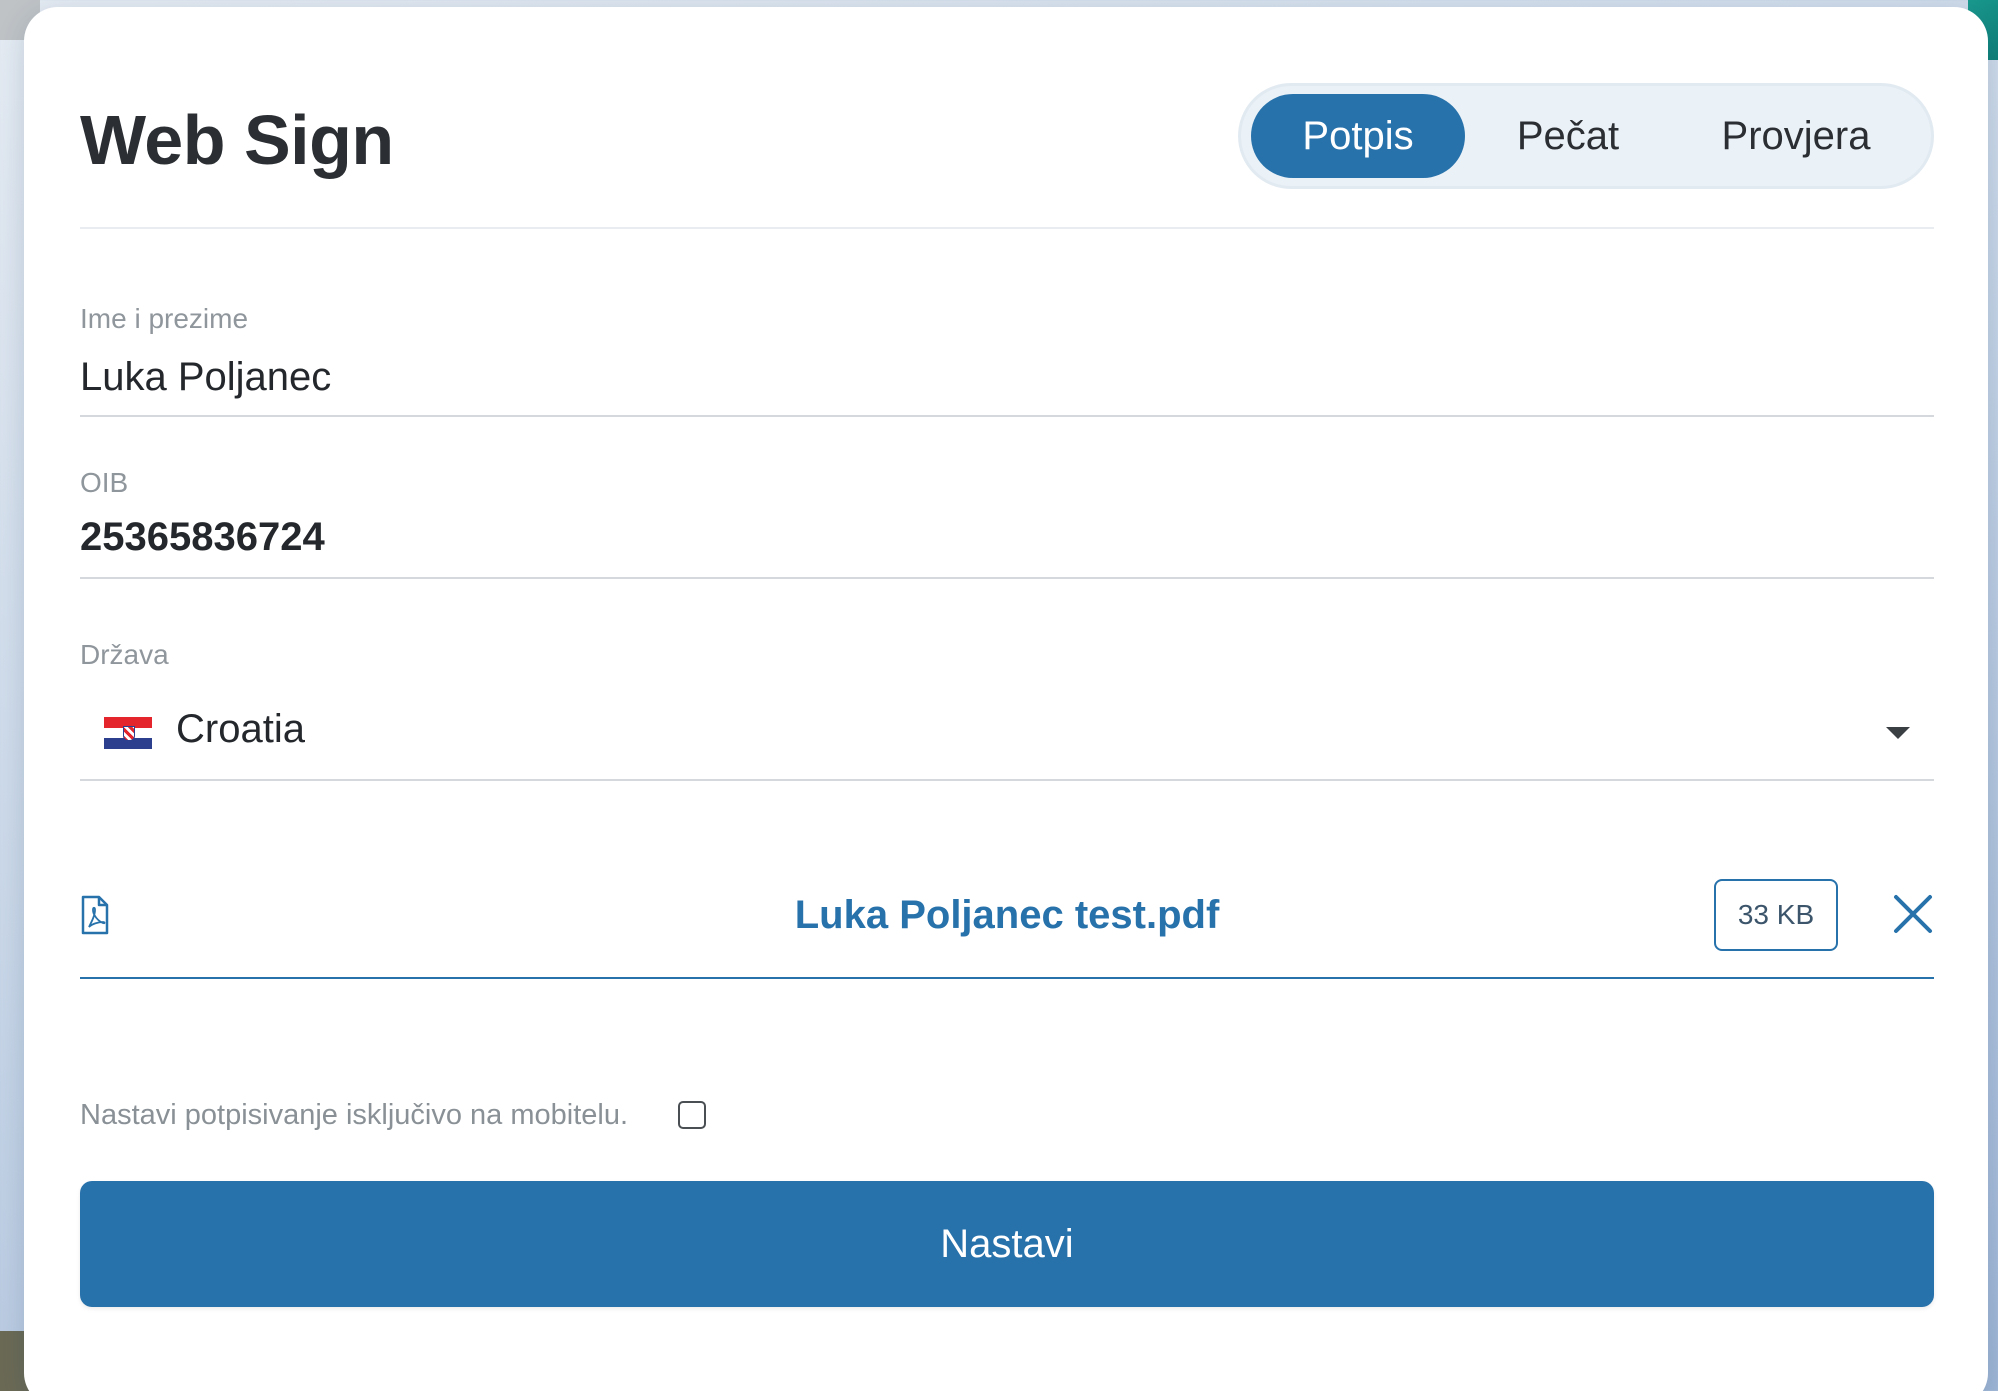 This screenshot has width=1998, height=1391. Describe the element at coordinates (1796, 136) in the screenshot. I see `tab-provjera: Provjera` at that location.